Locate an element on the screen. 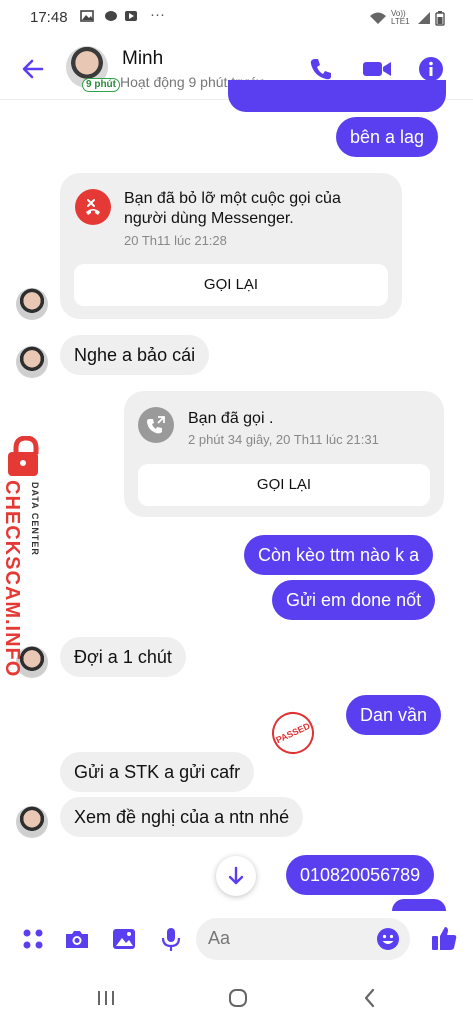 Image resolution: width=473 pixels, height=1024 pixels. apps-grid-icon is located at coordinates (33, 939).